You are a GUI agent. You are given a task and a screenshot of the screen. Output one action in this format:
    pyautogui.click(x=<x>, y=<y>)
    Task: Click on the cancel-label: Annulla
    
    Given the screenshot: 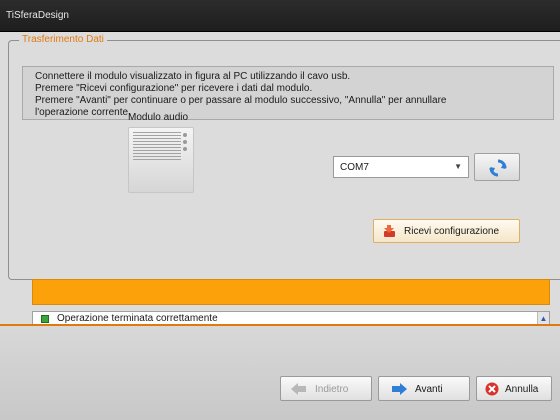 What is the action you would take?
    pyautogui.click(x=522, y=389)
    